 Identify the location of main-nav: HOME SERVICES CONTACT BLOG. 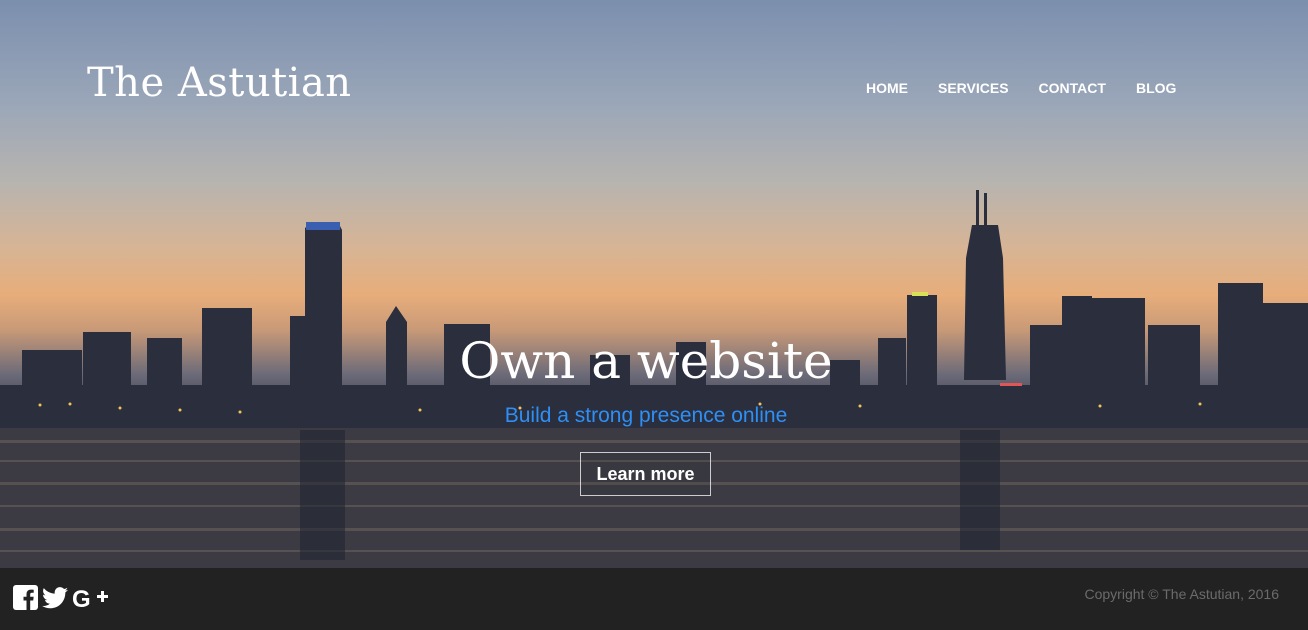
(1036, 88).